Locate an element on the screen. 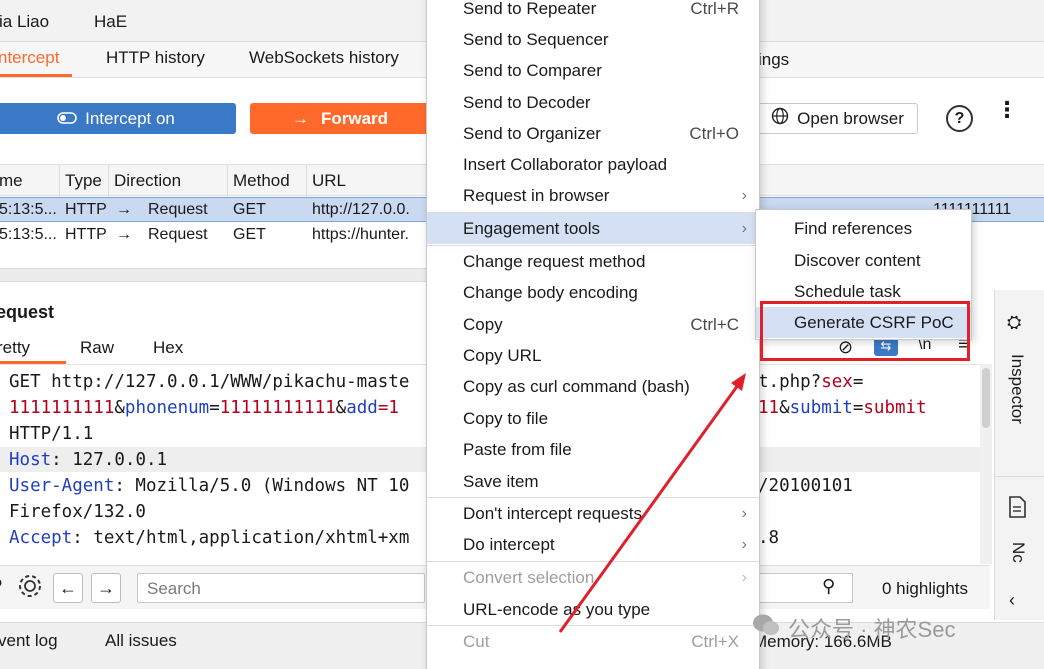 This screenshot has height=669, width=1044. editor-scrollbar is located at coordinates (986, 464).